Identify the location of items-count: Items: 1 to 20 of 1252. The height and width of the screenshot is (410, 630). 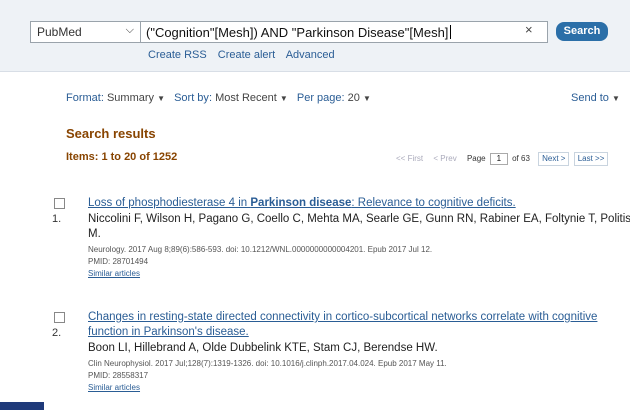
(122, 157).